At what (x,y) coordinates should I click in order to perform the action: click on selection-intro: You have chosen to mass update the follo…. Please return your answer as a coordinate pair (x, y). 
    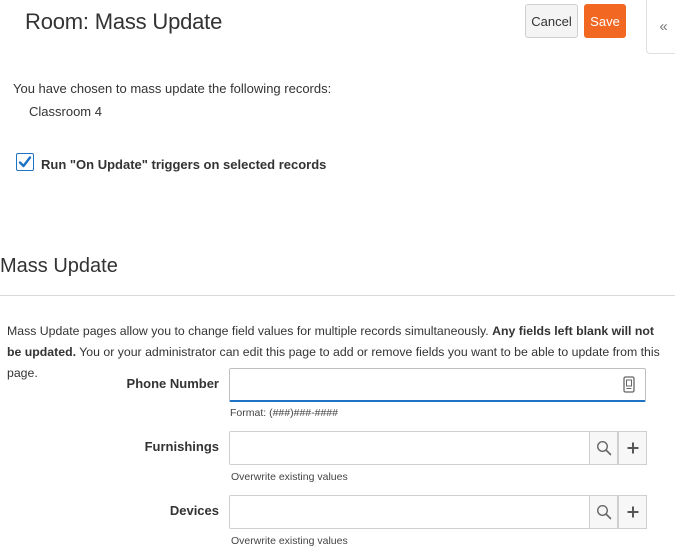
    Looking at the image, I should click on (172, 88).